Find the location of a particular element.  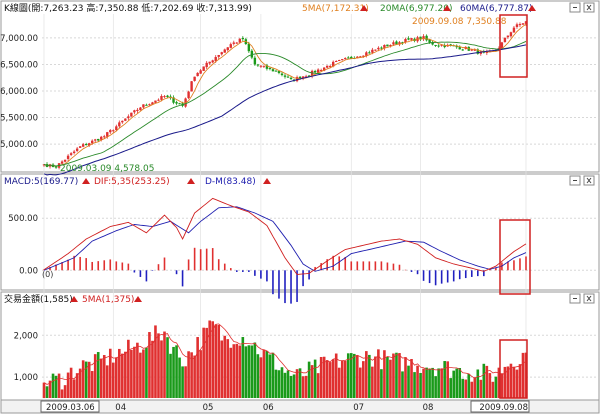

x-axis-label: 2009.09.08 is located at coordinates (503, 408).